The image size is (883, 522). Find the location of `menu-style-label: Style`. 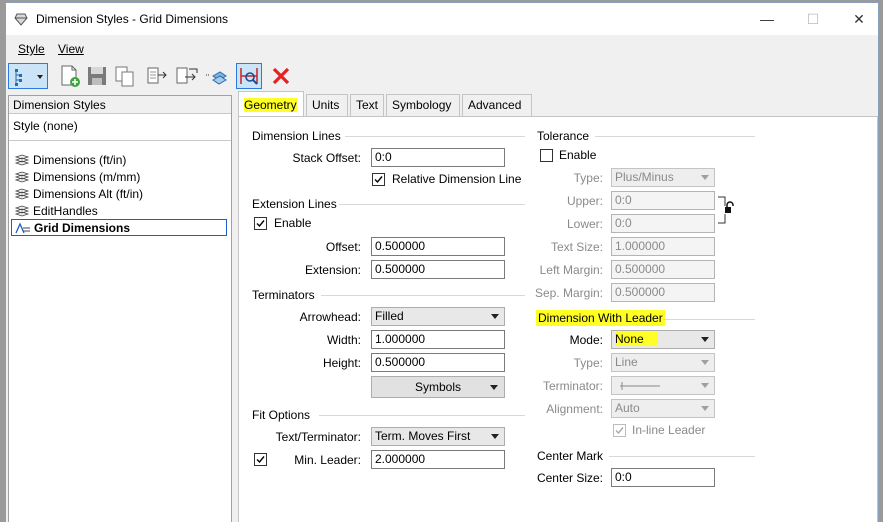

menu-style-label: Style is located at coordinates (31, 49).